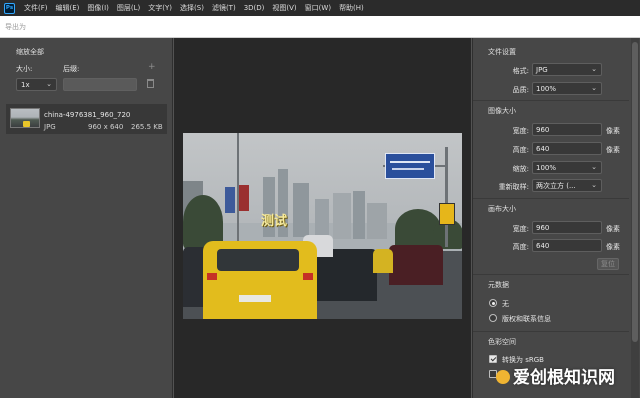 The width and height of the screenshot is (640, 398). I want to click on scale-all-heading: 缩放全部, so click(30, 52).